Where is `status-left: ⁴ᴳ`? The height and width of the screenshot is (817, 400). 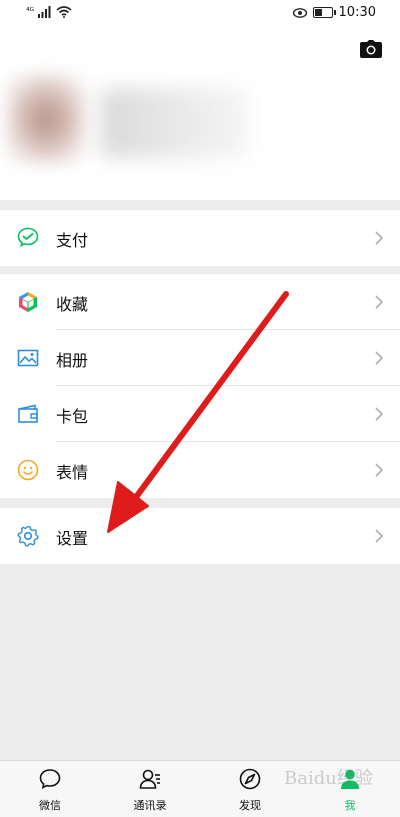 status-left: ⁴ᴳ is located at coordinates (49, 12).